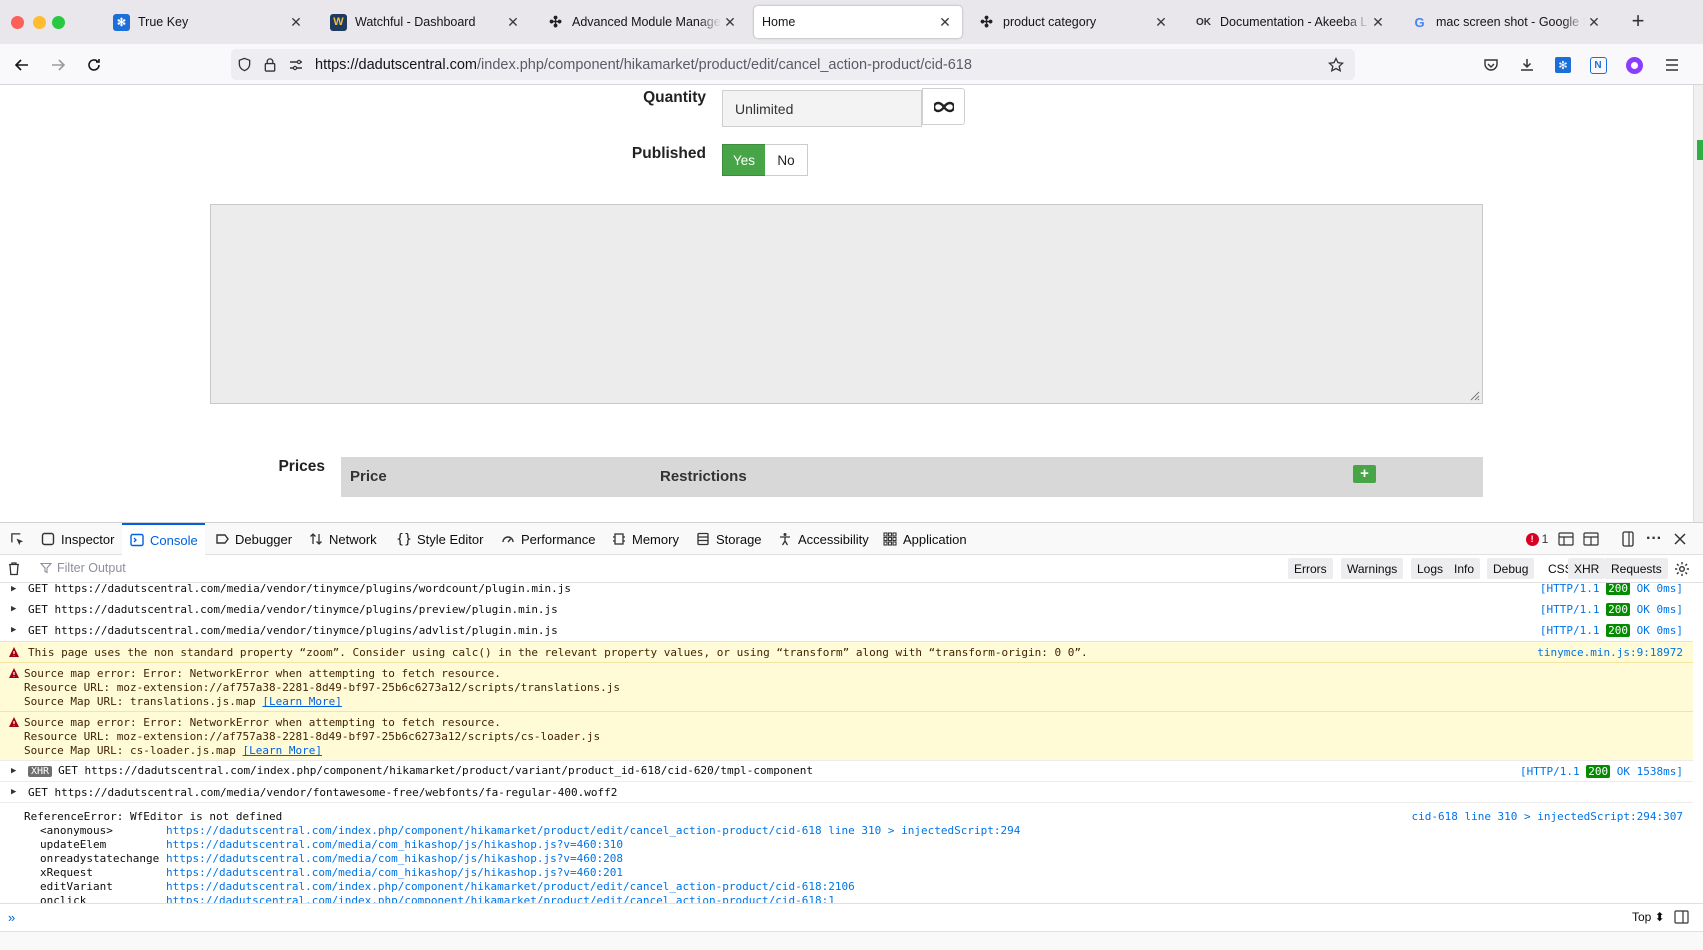 Image resolution: width=1703 pixels, height=950 pixels. I want to click on tab-advanced-module-manager: ✣ Advanced Module Manager (SI ✕, so click(643, 22).